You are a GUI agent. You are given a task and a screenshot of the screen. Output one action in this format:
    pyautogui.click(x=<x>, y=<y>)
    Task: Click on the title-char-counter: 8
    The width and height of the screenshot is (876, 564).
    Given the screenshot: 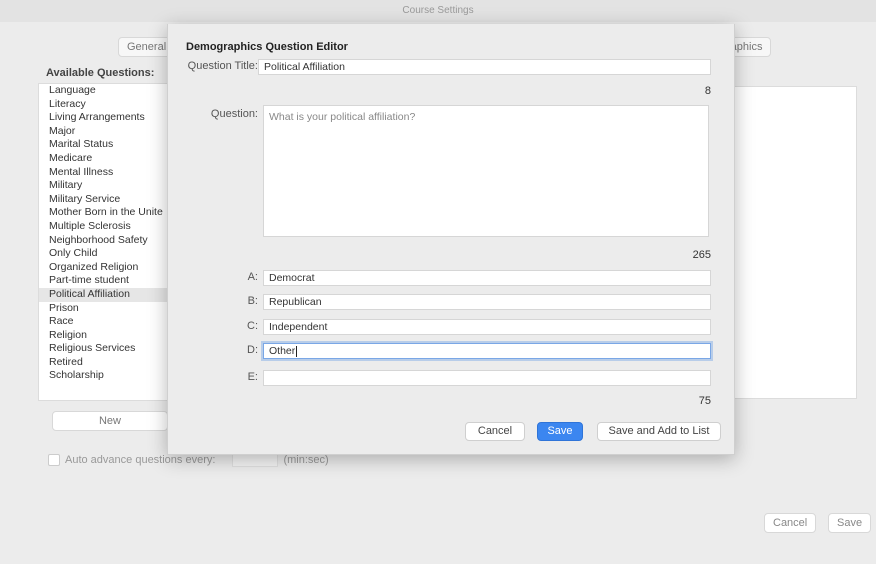 What is the action you would take?
    pyautogui.click(x=707, y=91)
    